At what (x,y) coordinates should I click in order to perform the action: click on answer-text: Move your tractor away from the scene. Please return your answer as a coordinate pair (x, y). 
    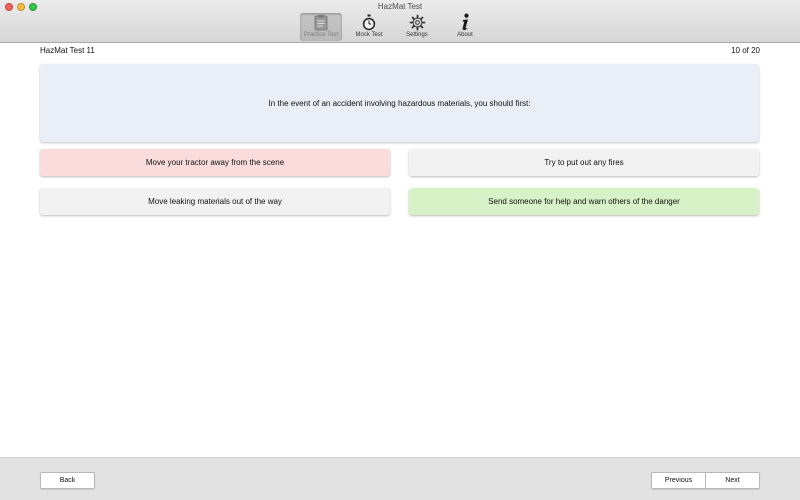
    Looking at the image, I should click on (215, 162).